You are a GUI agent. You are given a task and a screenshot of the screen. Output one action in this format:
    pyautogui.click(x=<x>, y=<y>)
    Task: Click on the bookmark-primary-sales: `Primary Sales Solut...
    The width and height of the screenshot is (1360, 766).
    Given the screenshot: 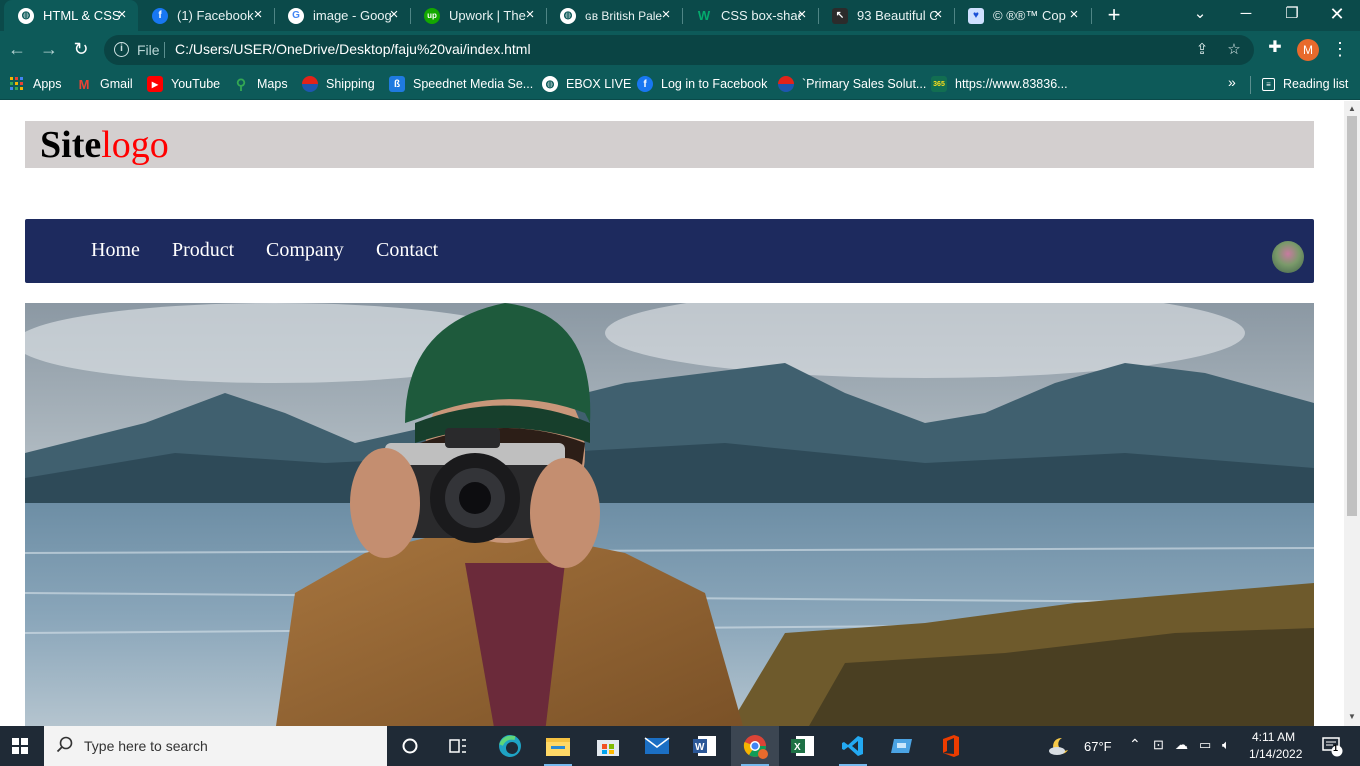 What is the action you would take?
    pyautogui.click(x=852, y=84)
    